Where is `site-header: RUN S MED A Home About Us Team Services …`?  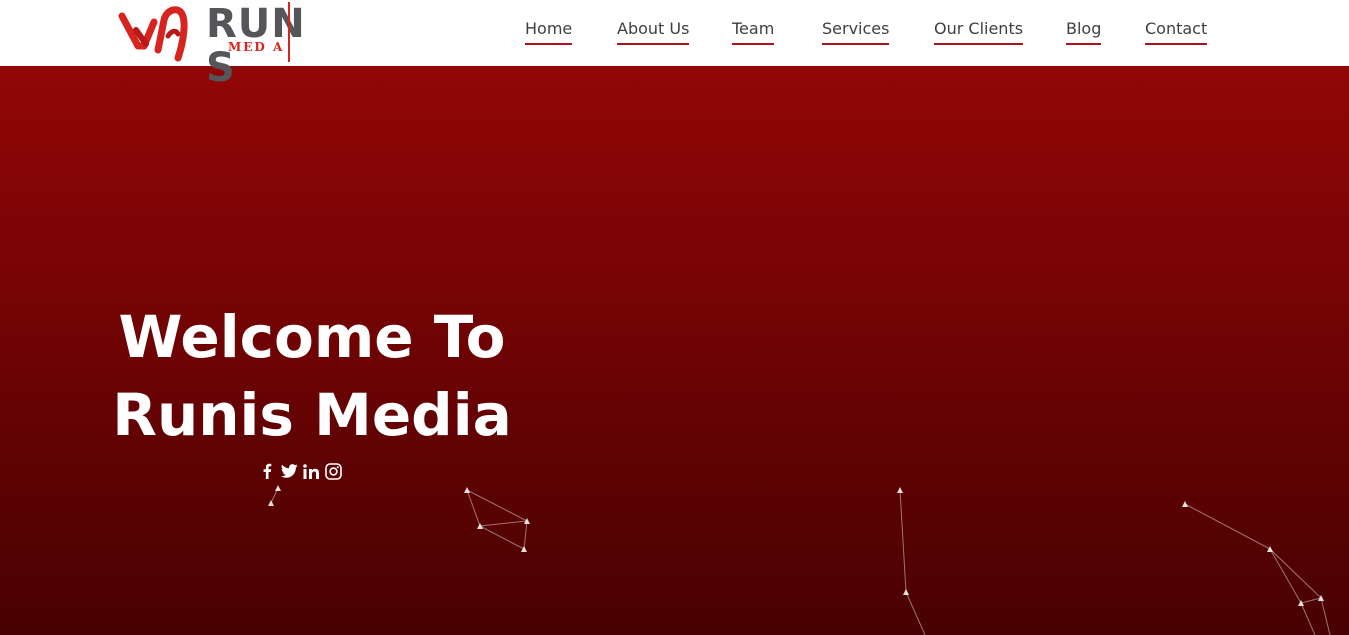
site-header: RUN S MED A Home About Us Team Services … is located at coordinates (674, 45).